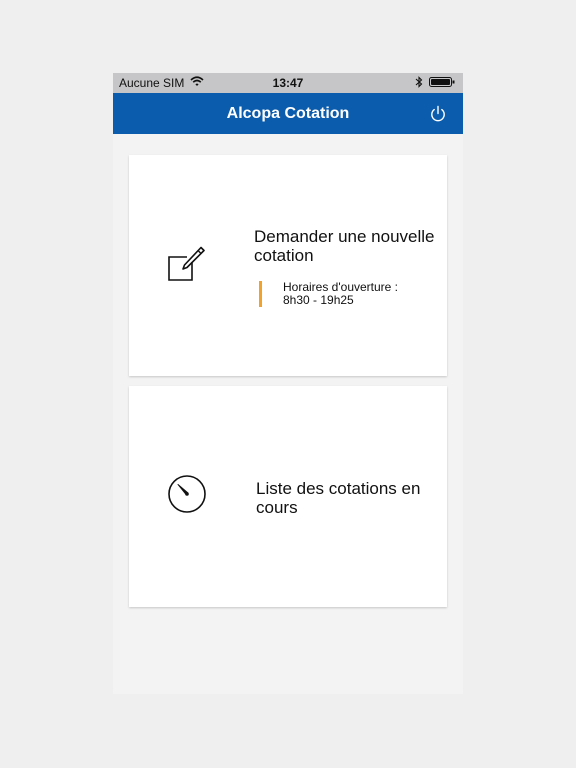 This screenshot has width=576, height=768. I want to click on status-bar: Aucune SIM 13:47, so click(288, 83).